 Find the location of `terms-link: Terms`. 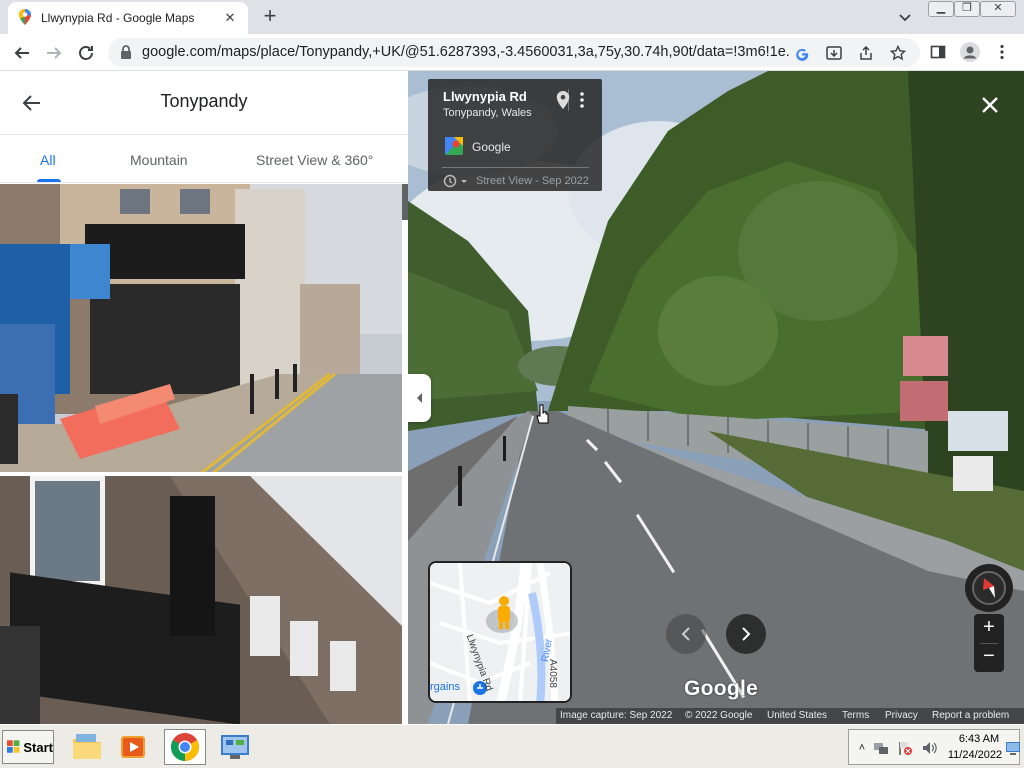

terms-link: Terms is located at coordinates (855, 715).